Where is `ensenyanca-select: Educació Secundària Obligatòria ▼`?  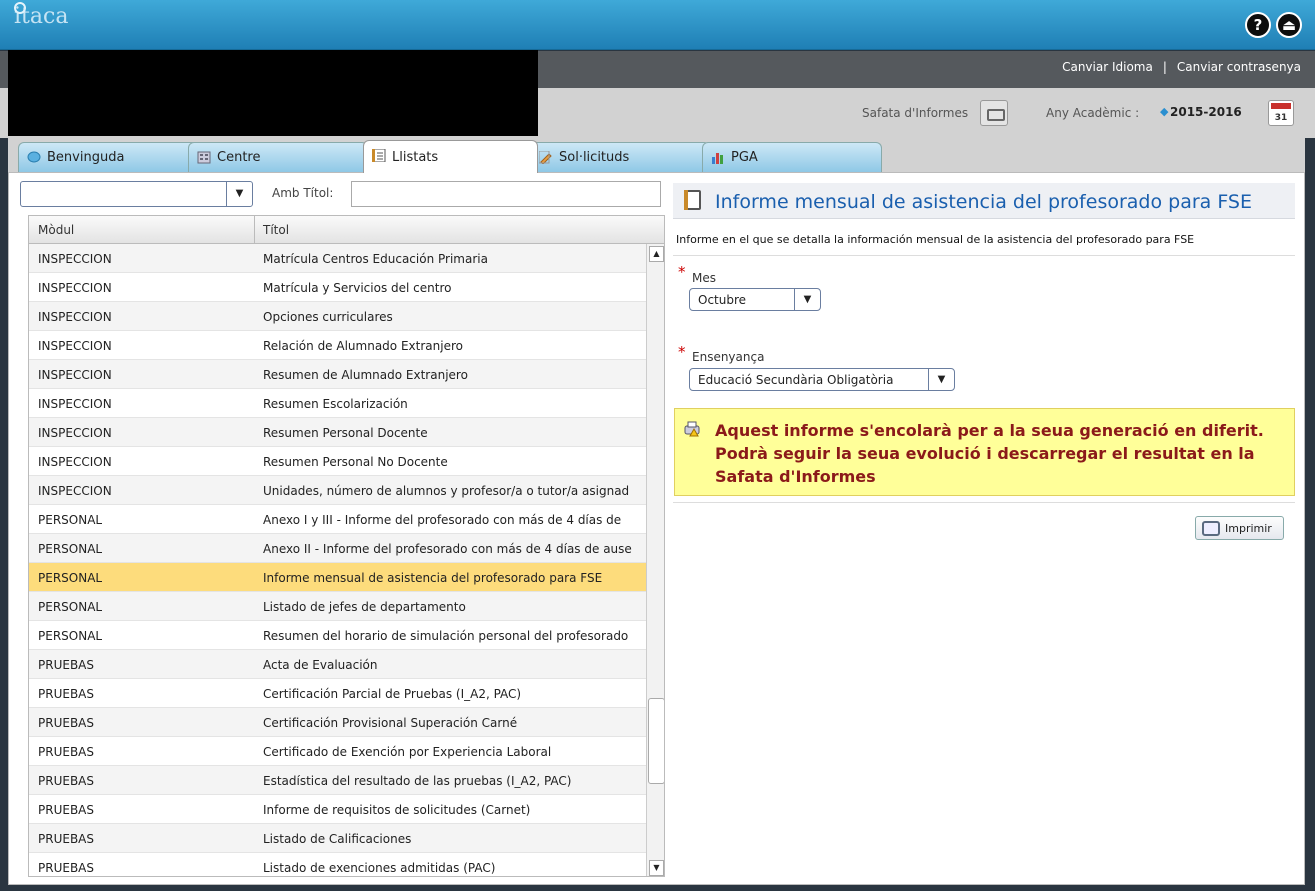 ensenyanca-select: Educació Secundària Obligatòria ▼ is located at coordinates (822, 379).